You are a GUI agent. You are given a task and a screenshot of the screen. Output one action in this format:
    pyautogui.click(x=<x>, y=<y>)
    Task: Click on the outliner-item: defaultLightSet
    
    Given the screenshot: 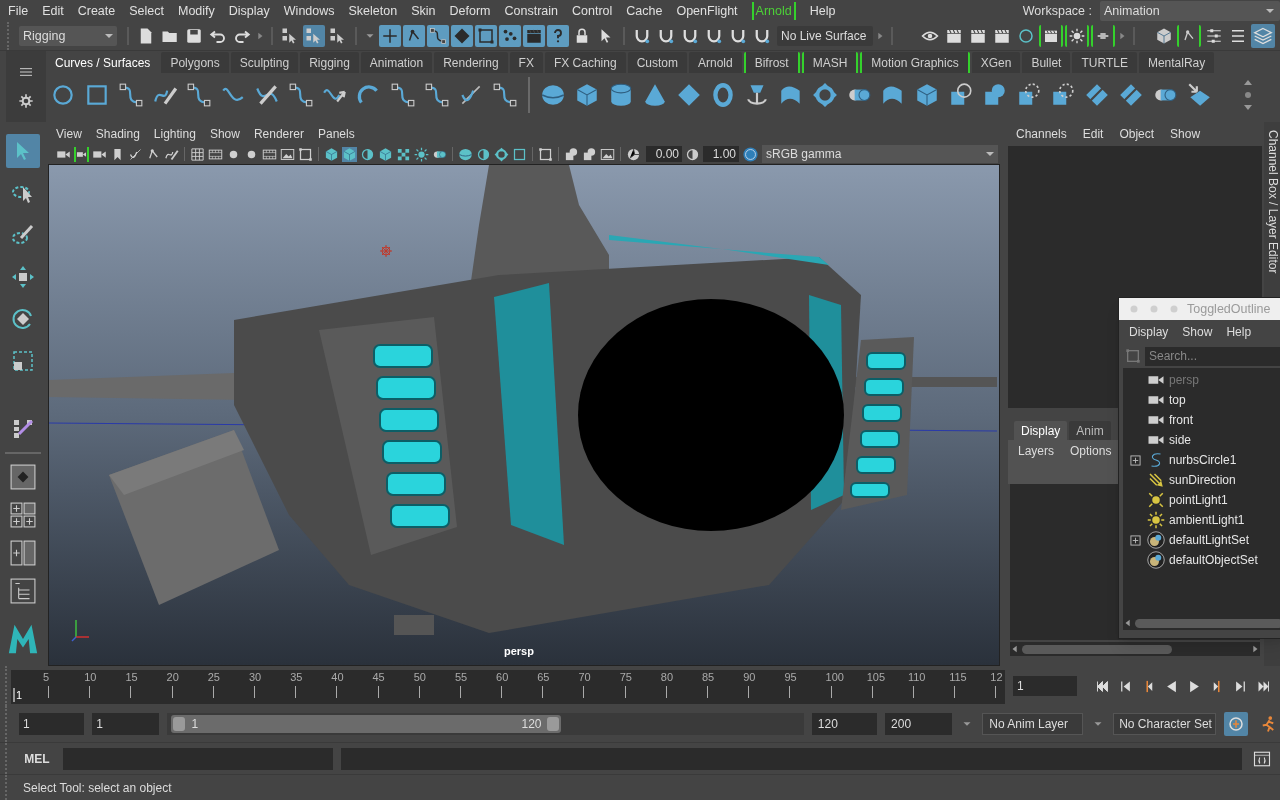 What is the action you would take?
    pyautogui.click(x=1209, y=540)
    